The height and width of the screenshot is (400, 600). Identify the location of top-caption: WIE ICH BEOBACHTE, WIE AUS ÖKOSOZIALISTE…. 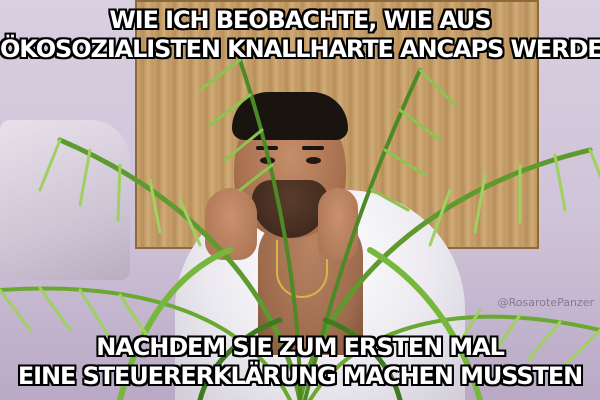
(300, 35).